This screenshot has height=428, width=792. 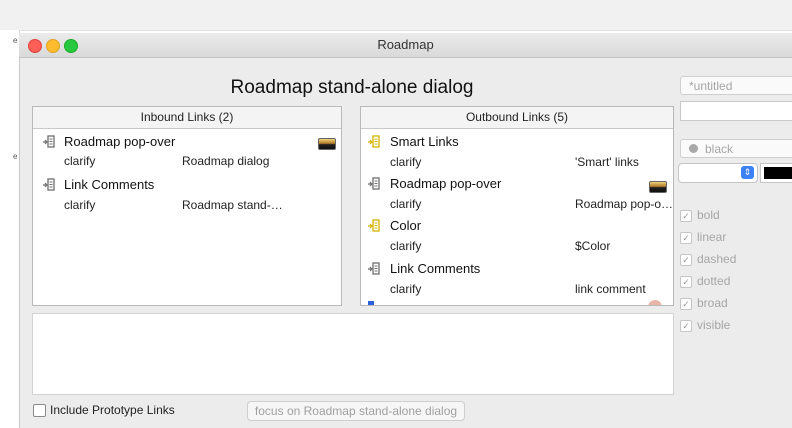 What do you see at coordinates (435, 268) in the screenshot?
I see `outbound-item-title: Link Comments` at bounding box center [435, 268].